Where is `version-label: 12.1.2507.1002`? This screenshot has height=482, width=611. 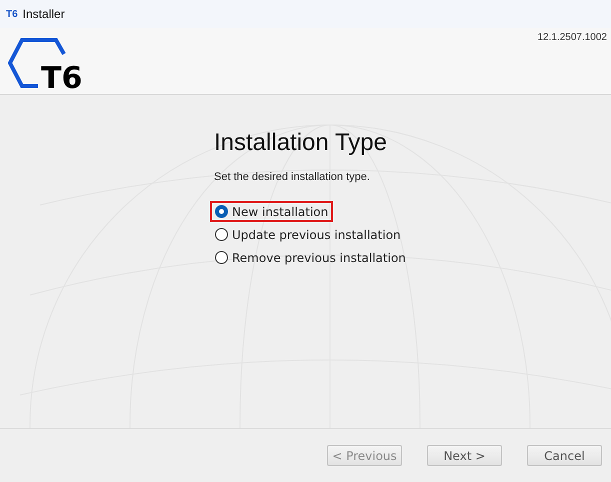
version-label: 12.1.2507.1002 is located at coordinates (572, 38).